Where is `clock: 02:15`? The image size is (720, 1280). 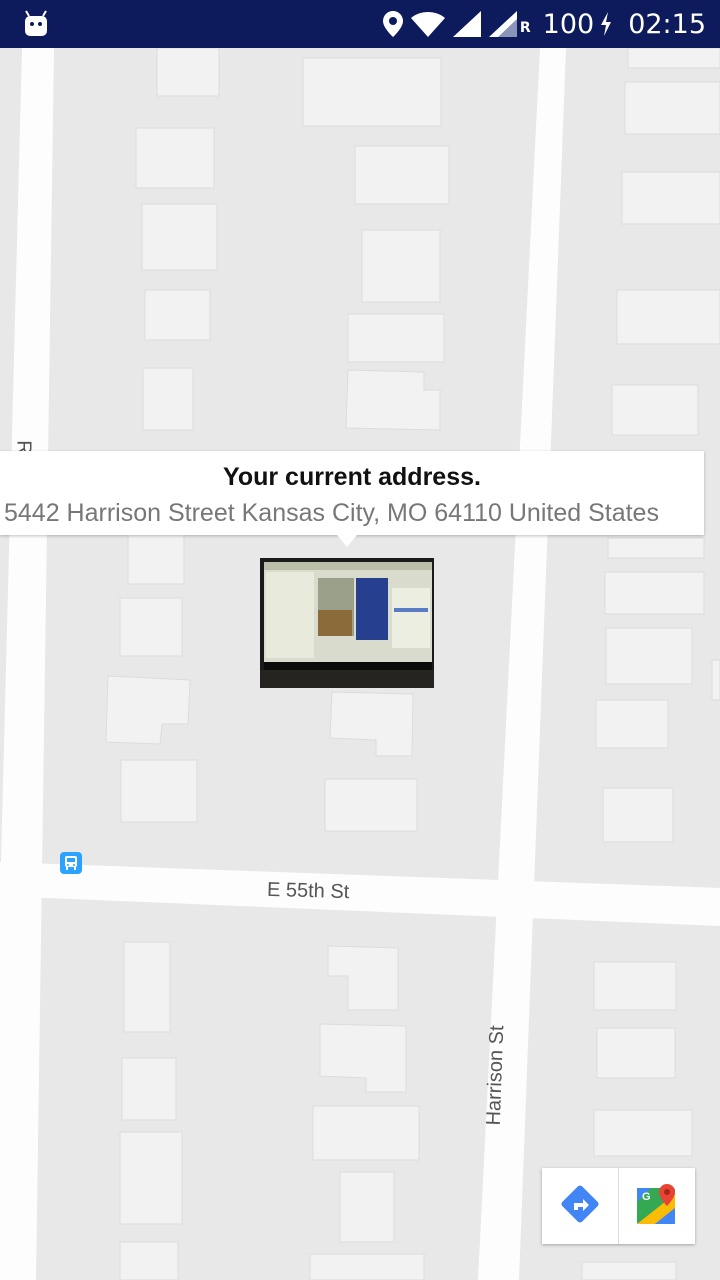 clock: 02:15 is located at coordinates (667, 24).